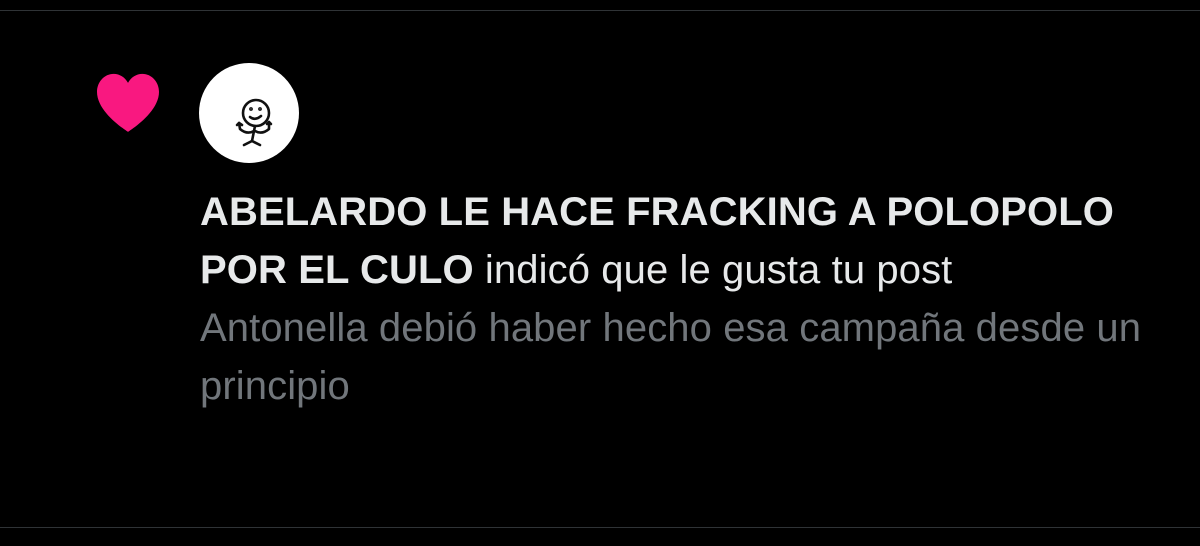 The width and height of the screenshot is (1200, 546). Describe the element at coordinates (128, 102) in the screenshot. I see `heart-icon` at that location.